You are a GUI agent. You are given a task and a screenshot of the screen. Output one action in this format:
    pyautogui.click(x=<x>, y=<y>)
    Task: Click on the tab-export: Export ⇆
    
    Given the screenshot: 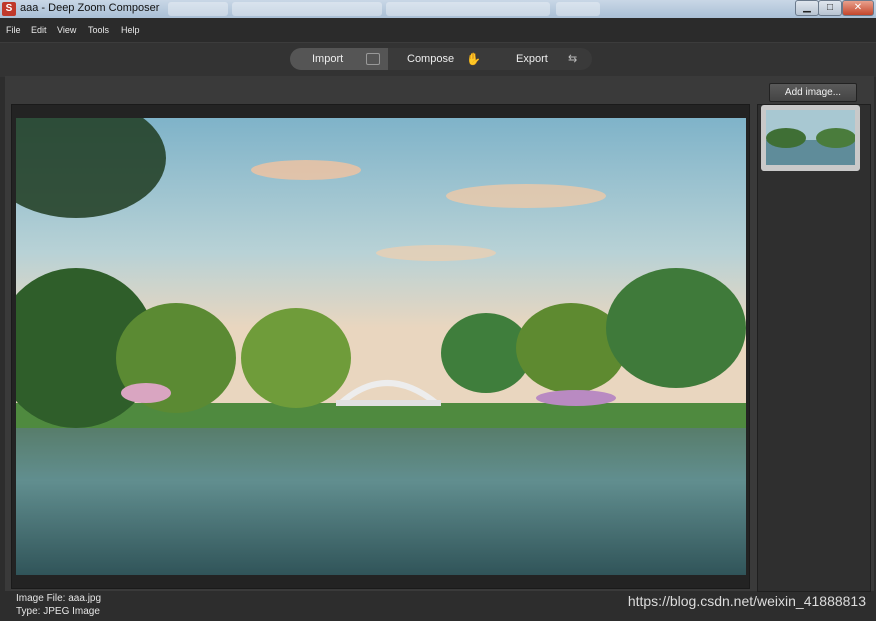 What is the action you would take?
    pyautogui.click(x=542, y=59)
    